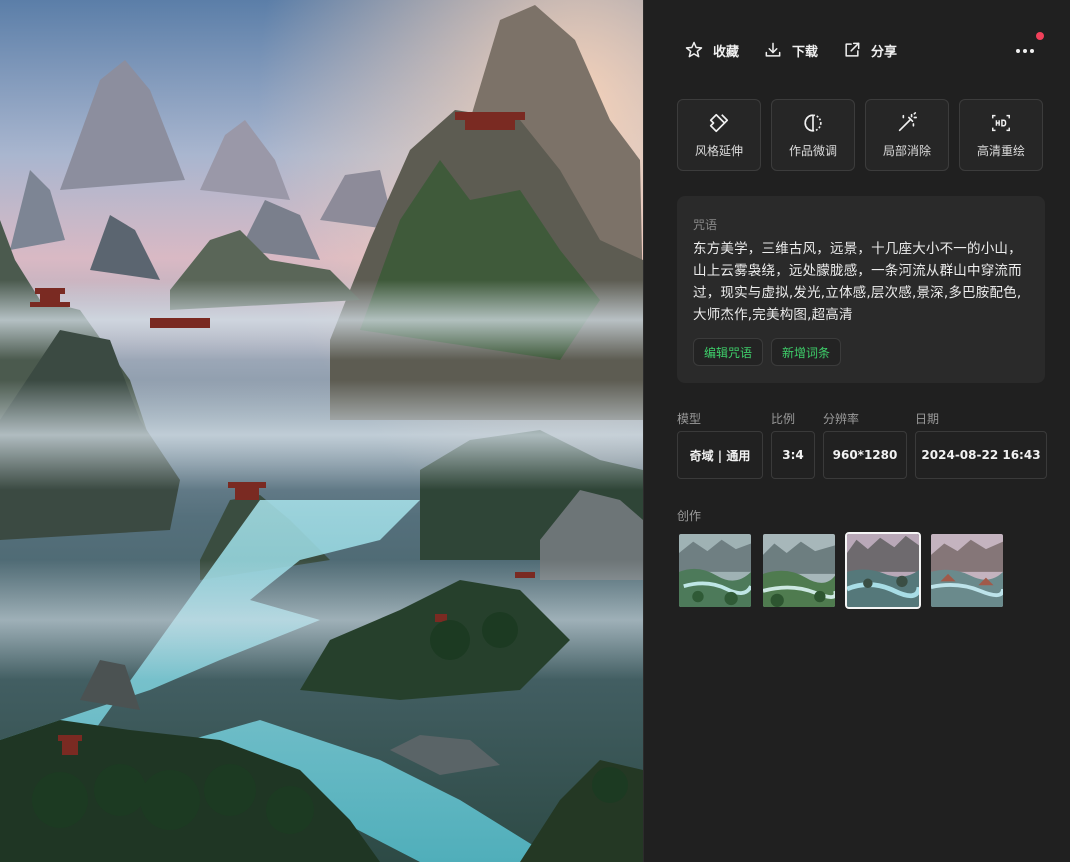 The height and width of the screenshot is (862, 1070). What do you see at coordinates (1040, 36) in the screenshot?
I see `notification-dot` at bounding box center [1040, 36].